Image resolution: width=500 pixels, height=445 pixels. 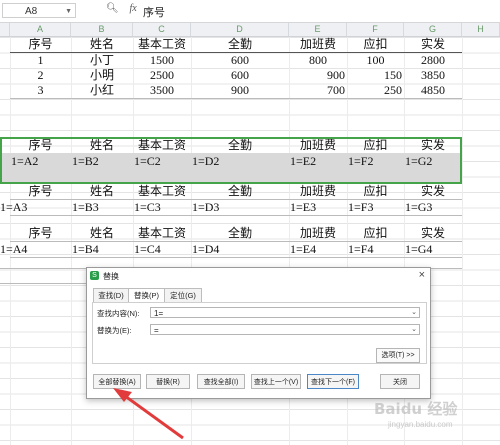 What do you see at coordinates (148, 414) in the screenshot?
I see `annotation-arrow-icon` at bounding box center [148, 414].